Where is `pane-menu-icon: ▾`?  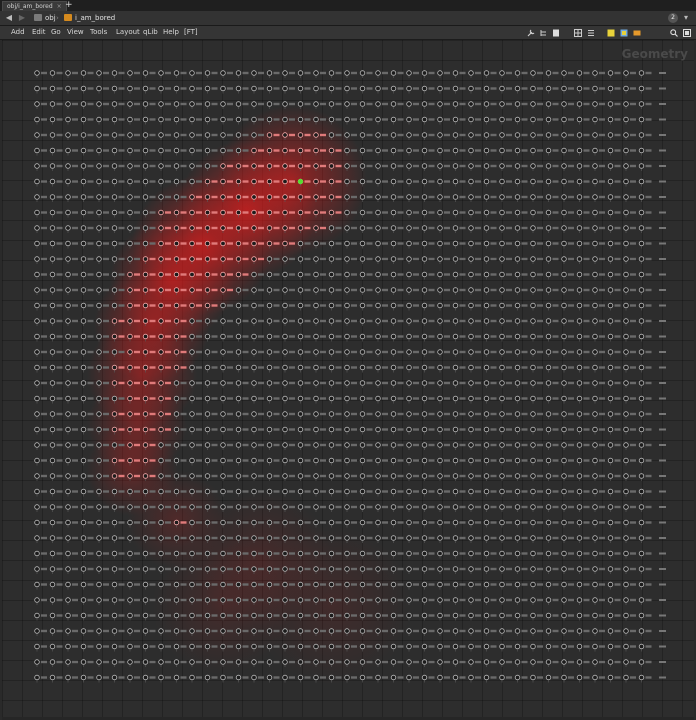 pane-menu-icon: ▾ is located at coordinates (686, 18).